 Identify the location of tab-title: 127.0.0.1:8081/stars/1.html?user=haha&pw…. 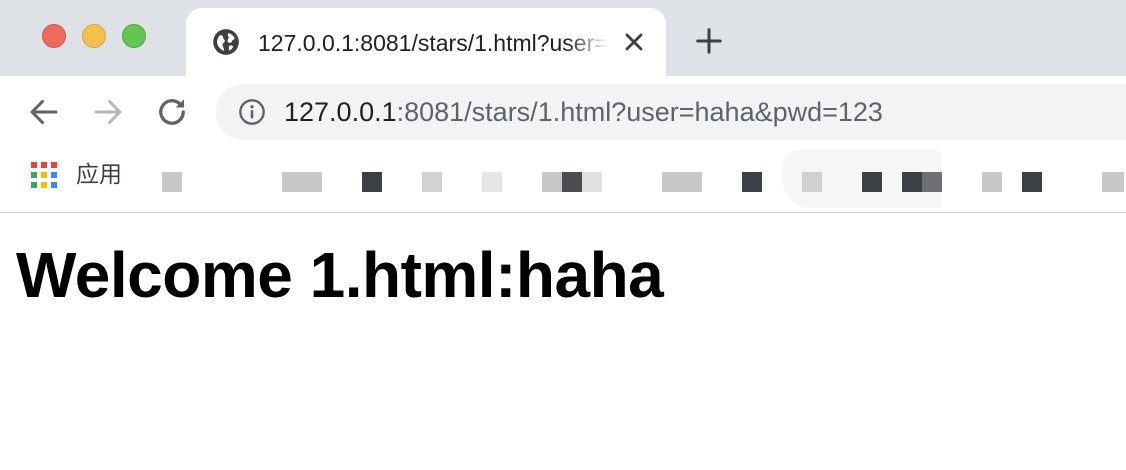
(433, 43).